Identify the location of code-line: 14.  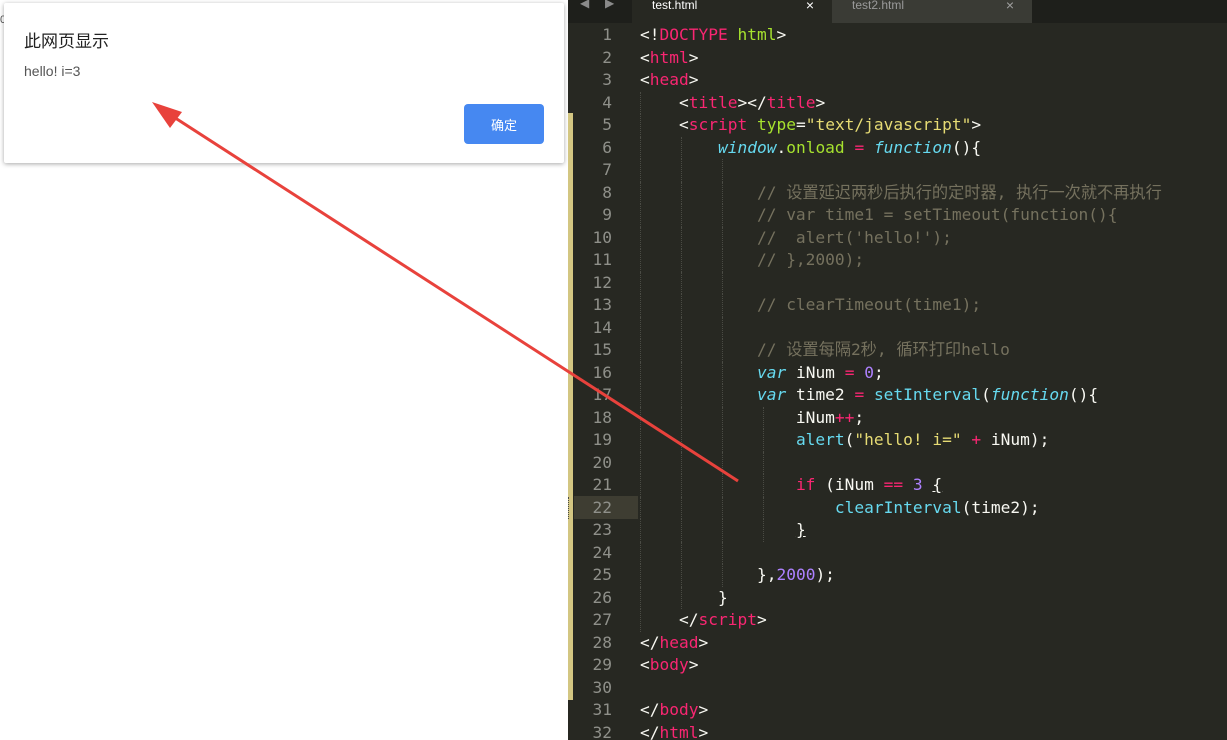
(897, 327).